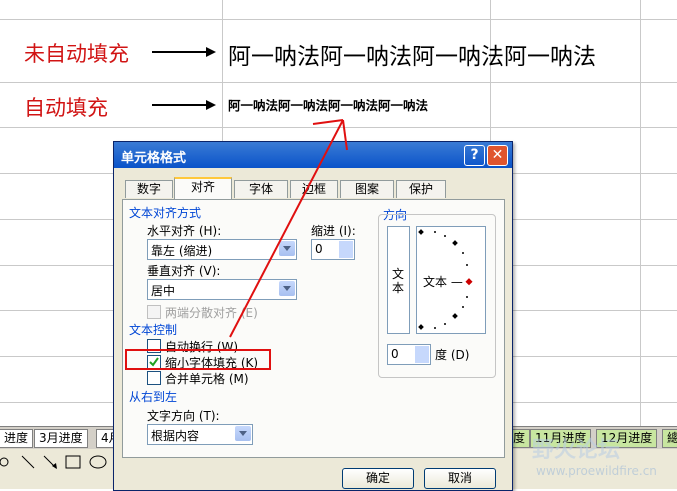  Describe the element at coordinates (497, 155) in the screenshot. I see `close-button: ✕` at that location.